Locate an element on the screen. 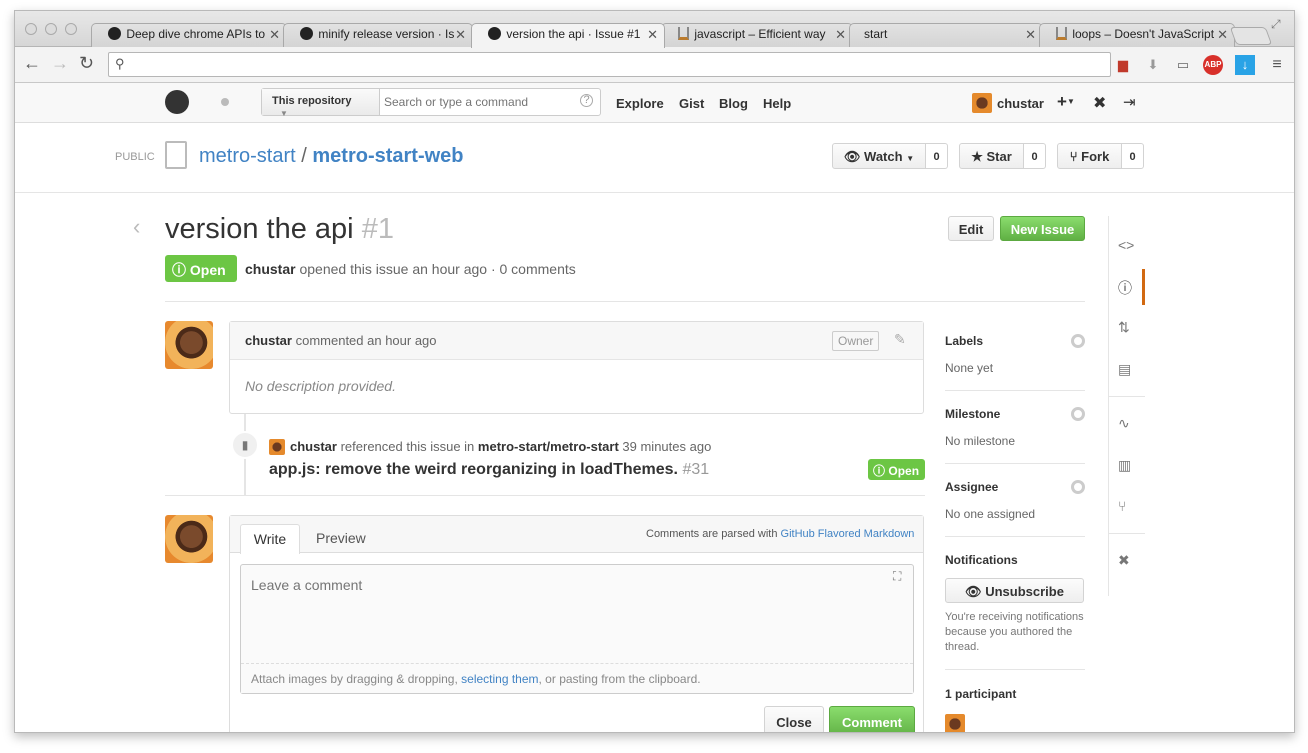 The height and width of the screenshot is (753, 1308). fork-button: ⑂ Fork is located at coordinates (1089, 156).